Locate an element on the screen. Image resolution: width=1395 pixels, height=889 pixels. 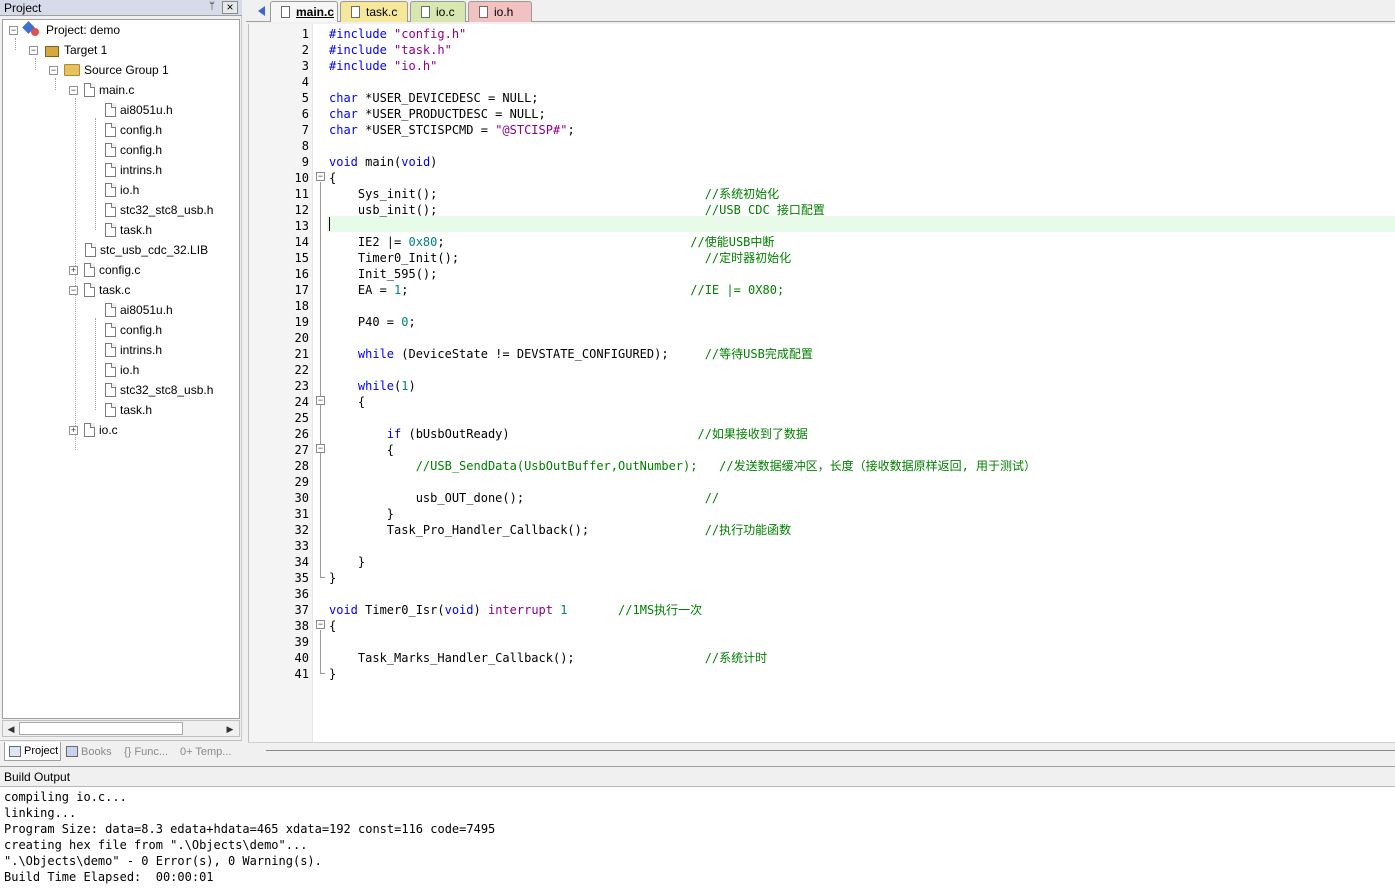
tree-file-main-child: stc32_stc8_usb.h is located at coordinates (159, 210).